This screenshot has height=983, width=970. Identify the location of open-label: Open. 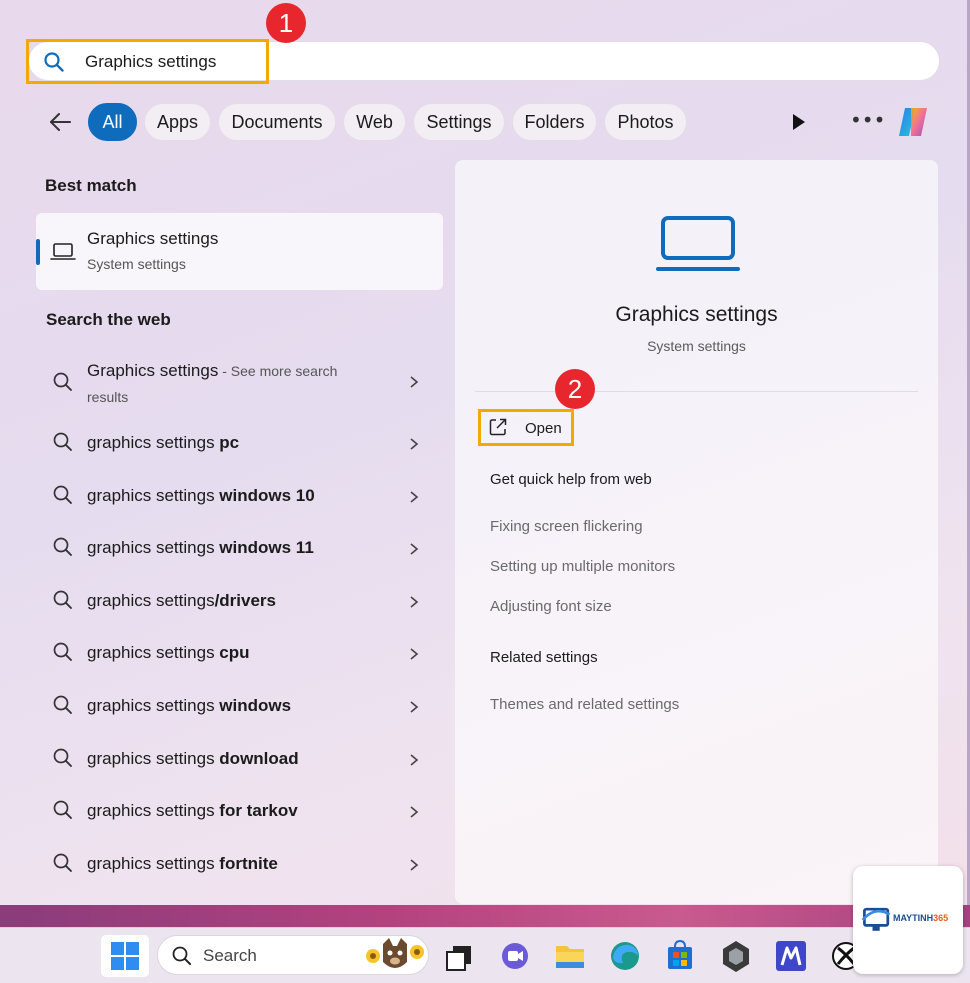
(543, 428).